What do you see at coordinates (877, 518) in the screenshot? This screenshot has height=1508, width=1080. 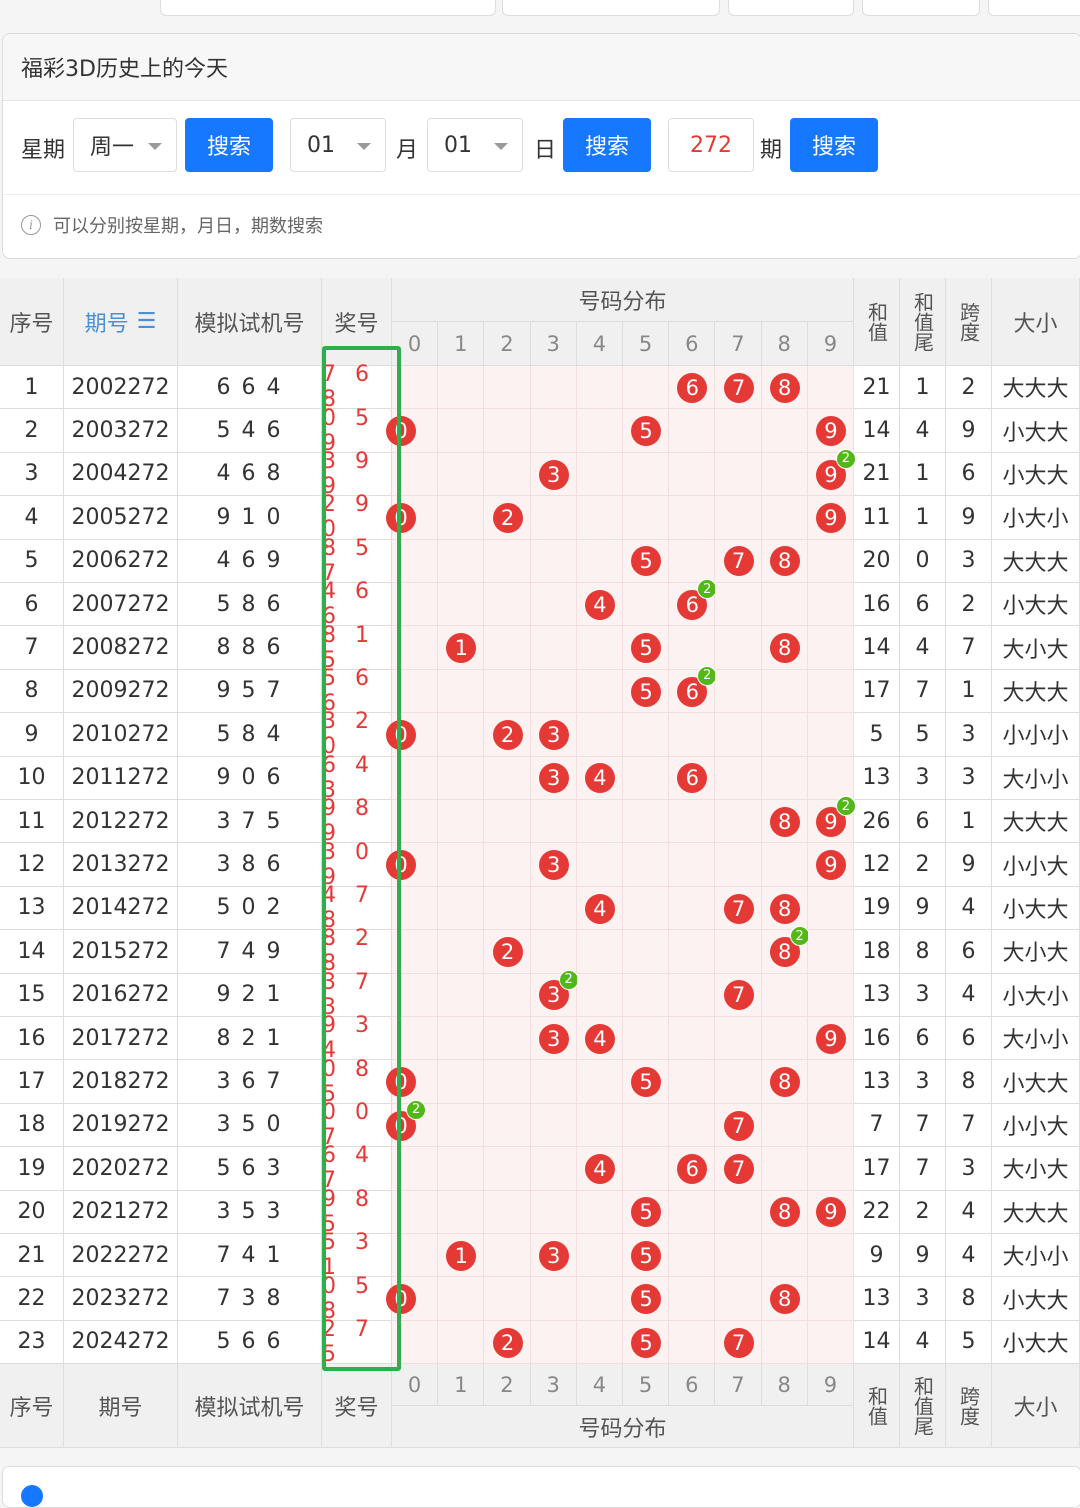 I see `row-sum: 11` at bounding box center [877, 518].